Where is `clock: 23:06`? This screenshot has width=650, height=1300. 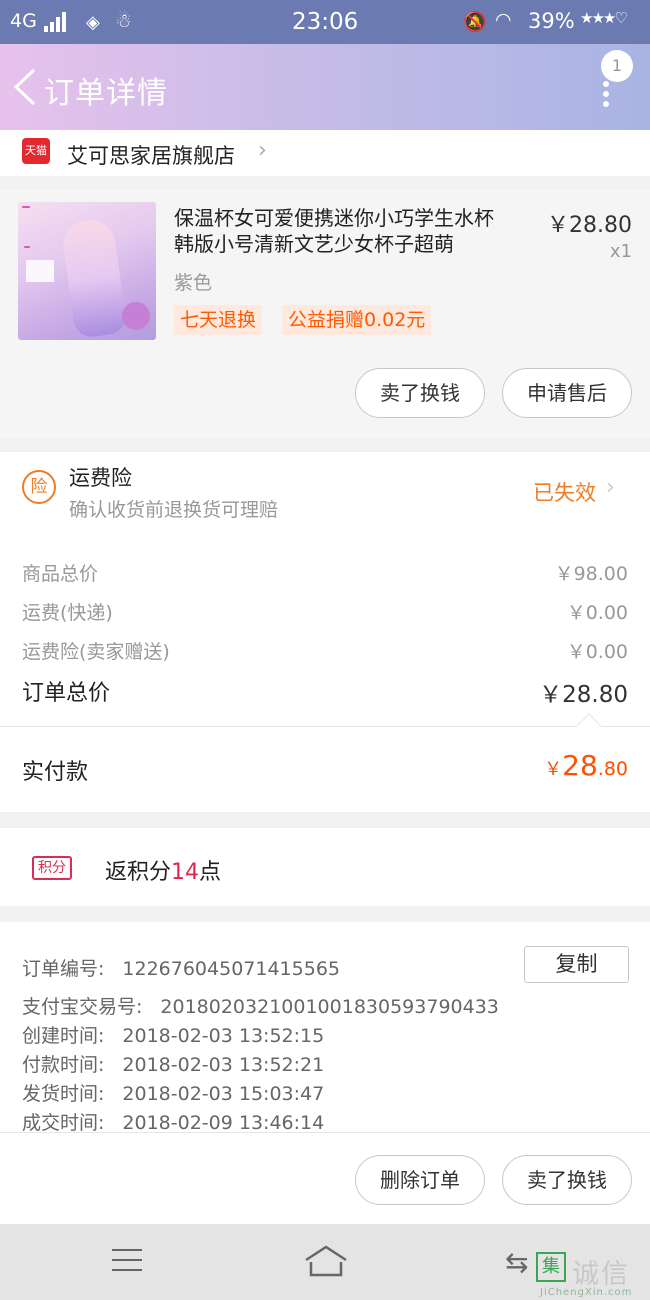
clock: 23:06 is located at coordinates (325, 22).